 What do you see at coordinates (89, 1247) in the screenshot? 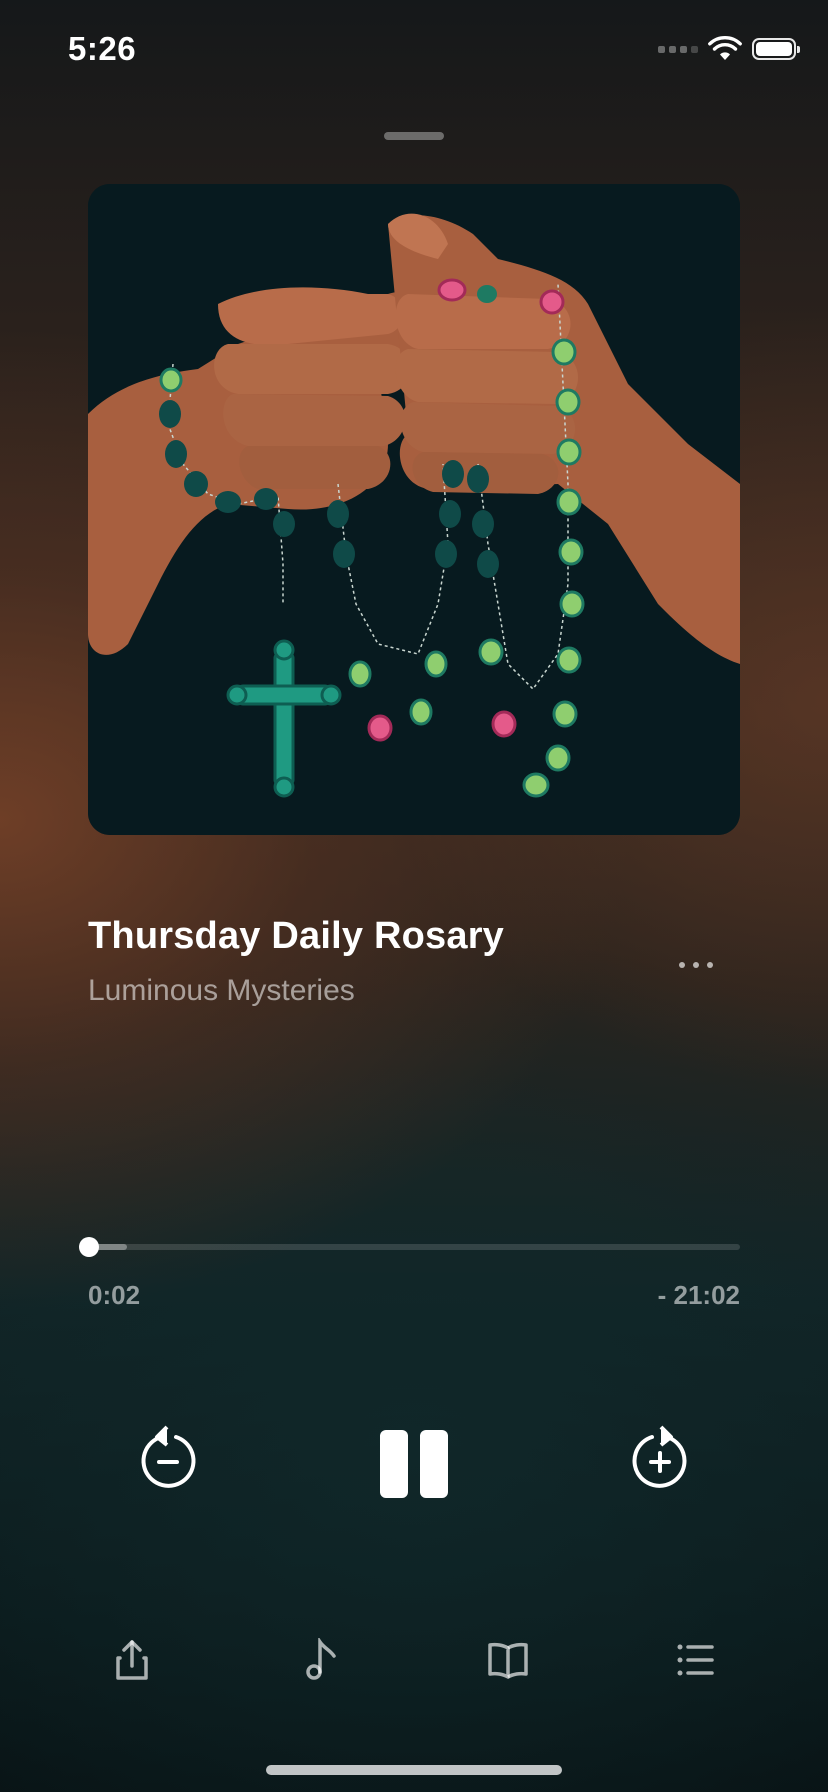
I see `progress-knob` at bounding box center [89, 1247].